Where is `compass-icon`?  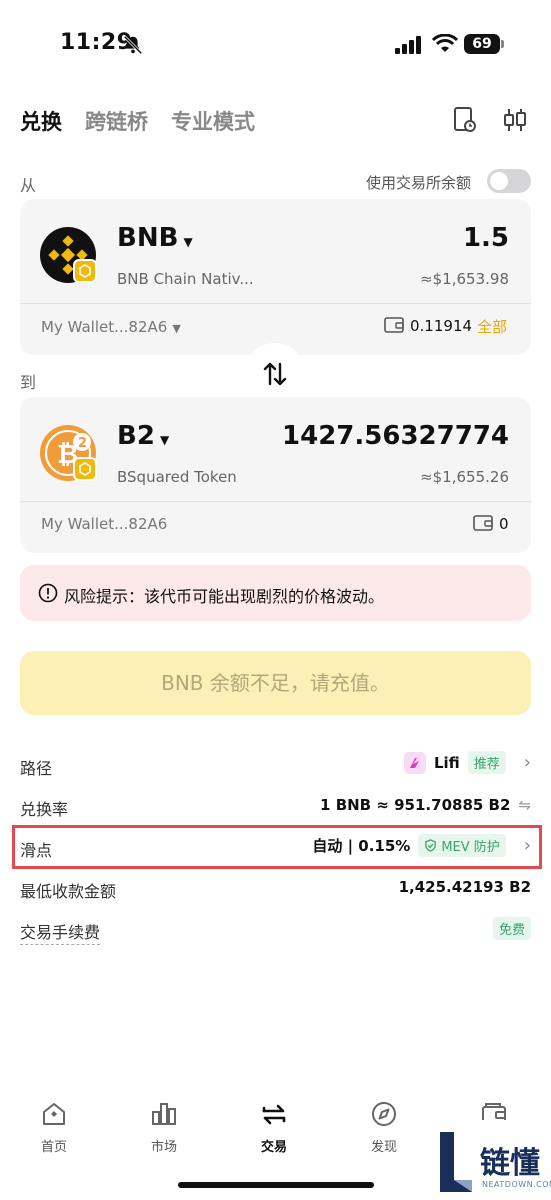 compass-icon is located at coordinates (384, 1114).